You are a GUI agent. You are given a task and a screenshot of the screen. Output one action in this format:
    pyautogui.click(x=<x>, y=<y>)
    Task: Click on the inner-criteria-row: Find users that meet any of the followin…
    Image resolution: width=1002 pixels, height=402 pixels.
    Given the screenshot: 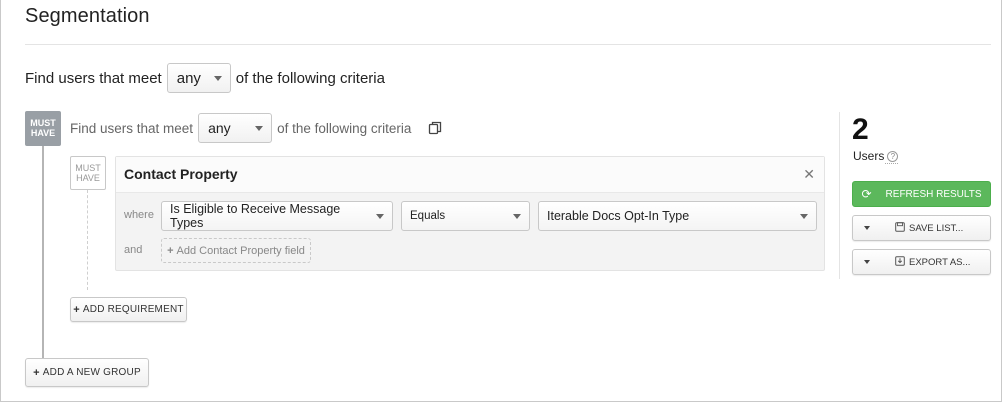 What is the action you would take?
    pyautogui.click(x=256, y=128)
    